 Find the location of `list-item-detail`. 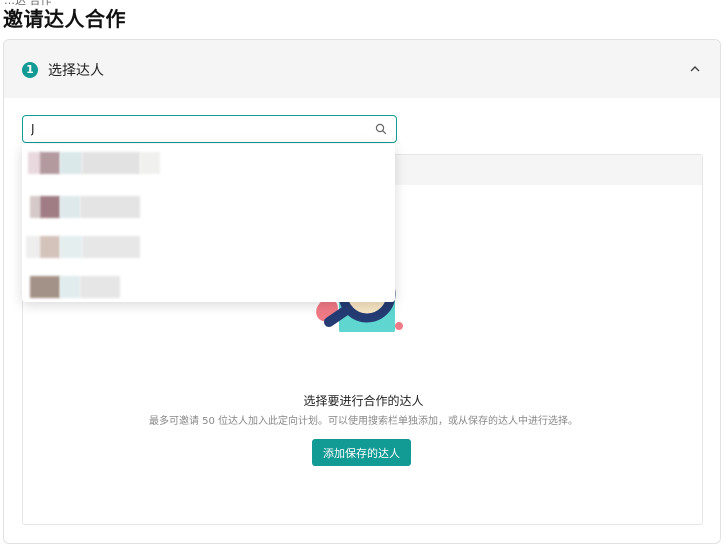

list-item-detail is located at coordinates (150, 163).